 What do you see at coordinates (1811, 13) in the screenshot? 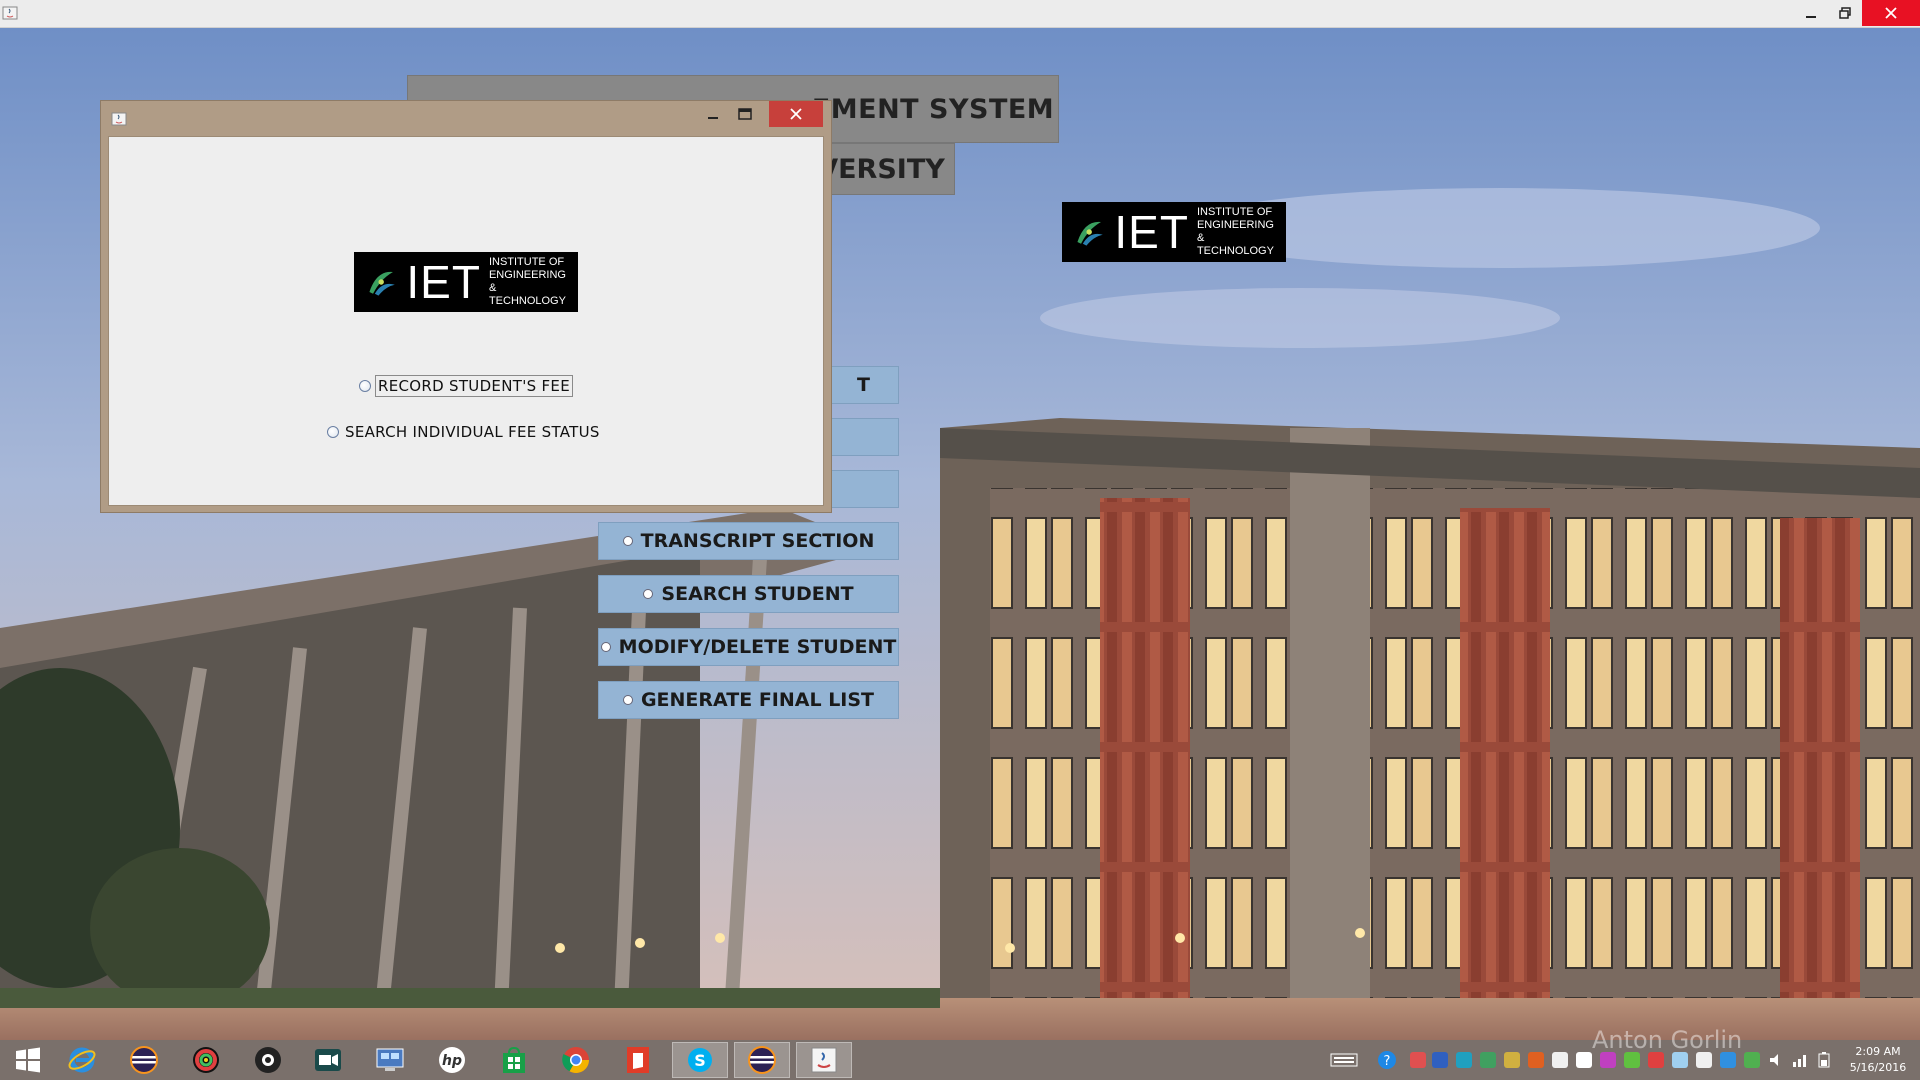
I see `main-minimize-button` at bounding box center [1811, 13].